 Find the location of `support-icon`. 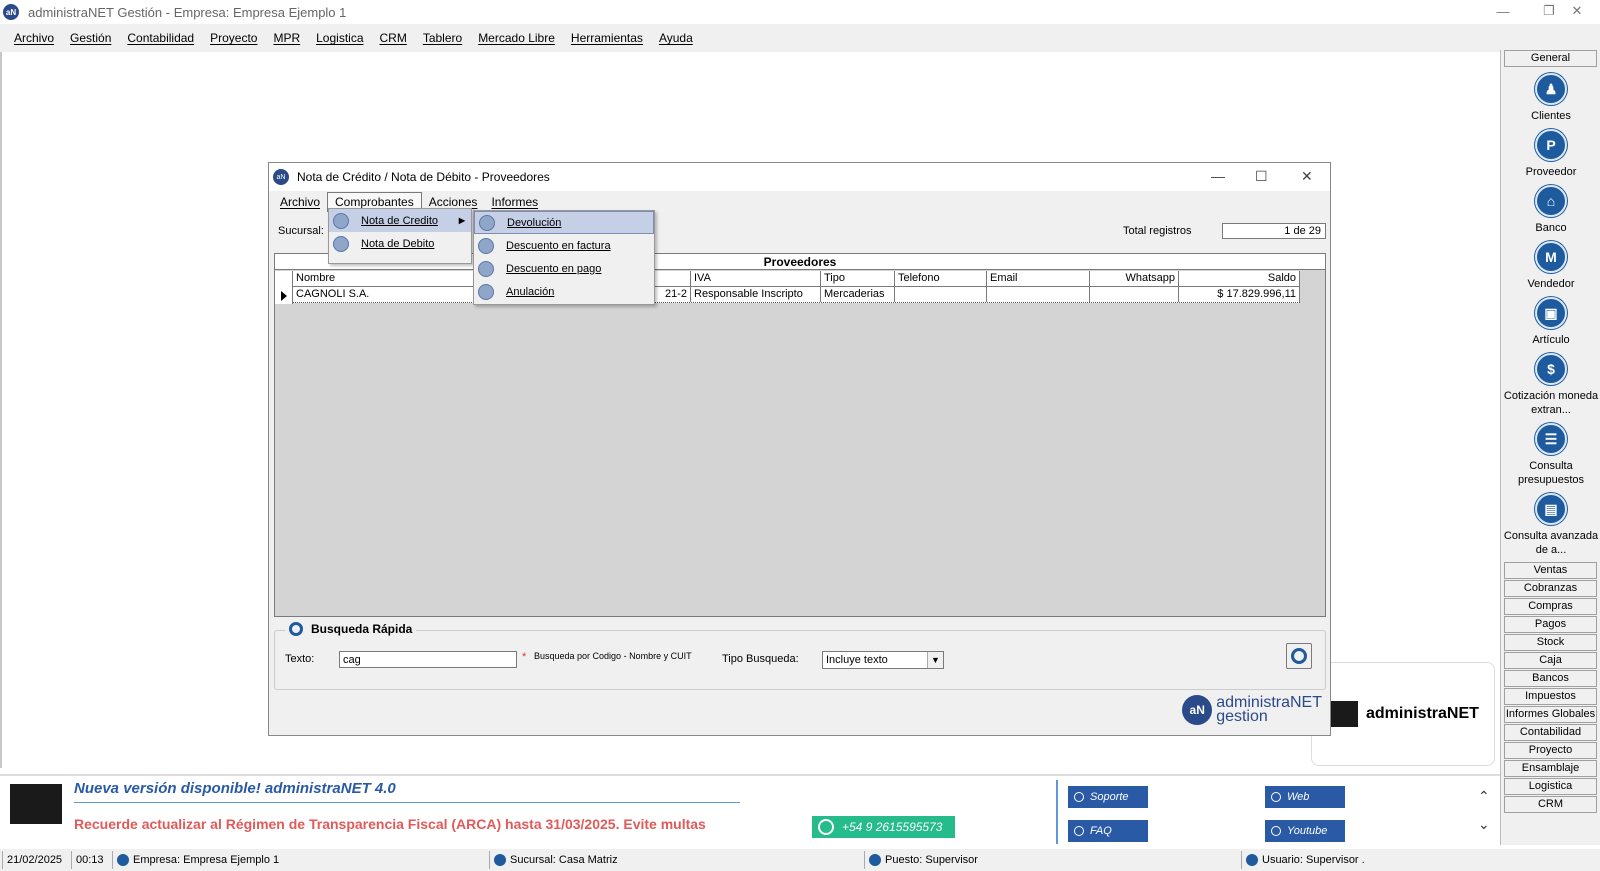

support-icon is located at coordinates (1079, 797).